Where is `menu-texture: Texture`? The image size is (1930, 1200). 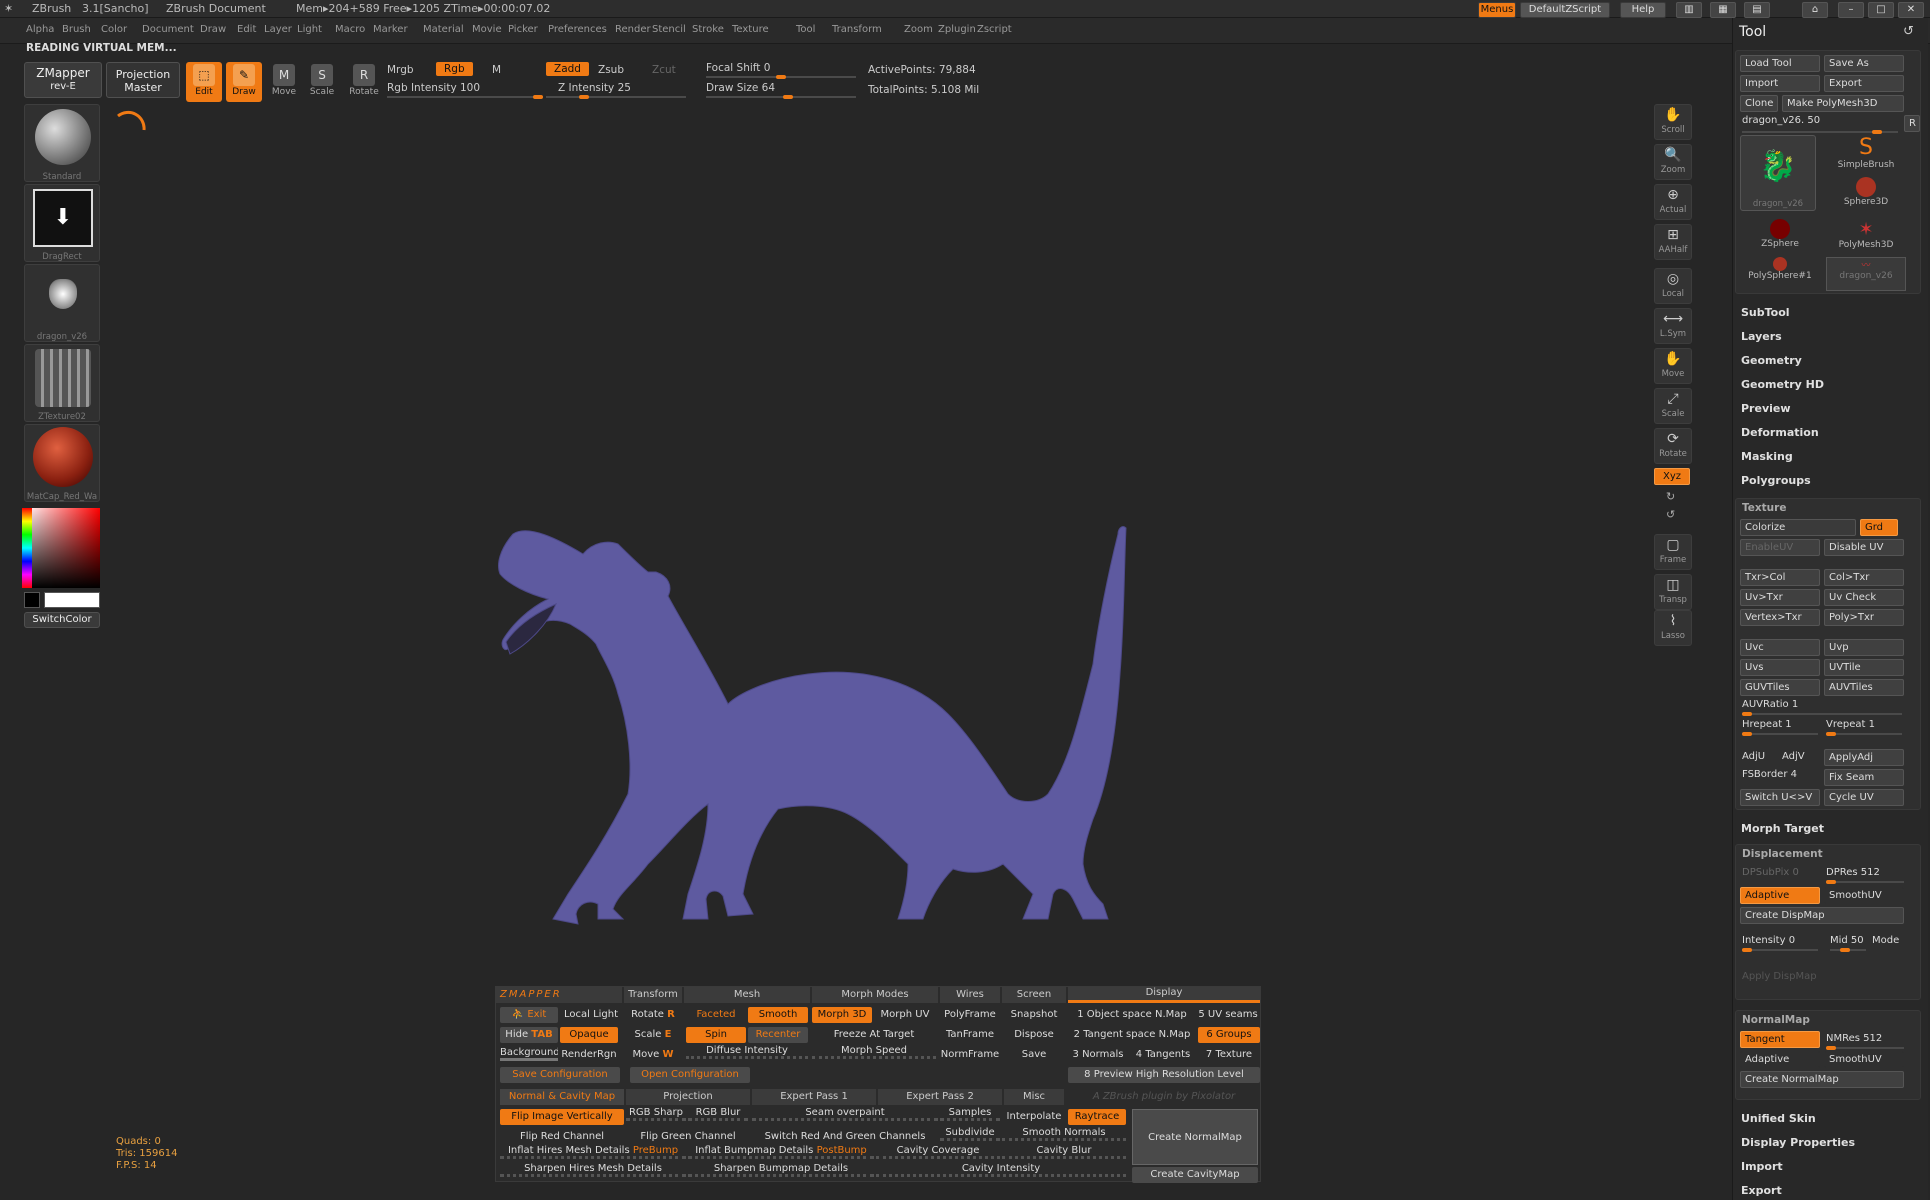 menu-texture: Texture is located at coordinates (750, 29).